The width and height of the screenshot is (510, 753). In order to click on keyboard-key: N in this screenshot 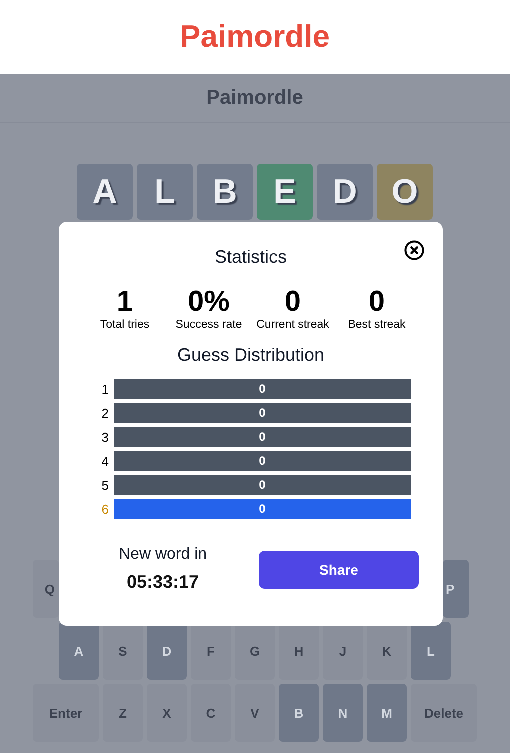, I will do `click(343, 713)`.